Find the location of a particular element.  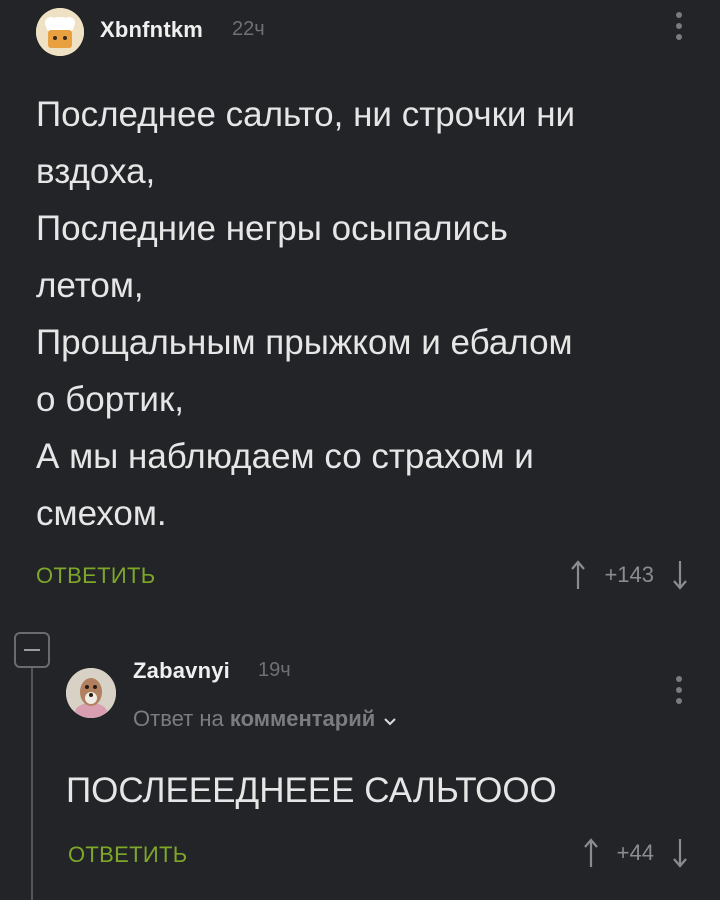

comment-text: ПОСЛЕЕЕДНЕЕЕ САЛЬТООО is located at coordinates (311, 790).